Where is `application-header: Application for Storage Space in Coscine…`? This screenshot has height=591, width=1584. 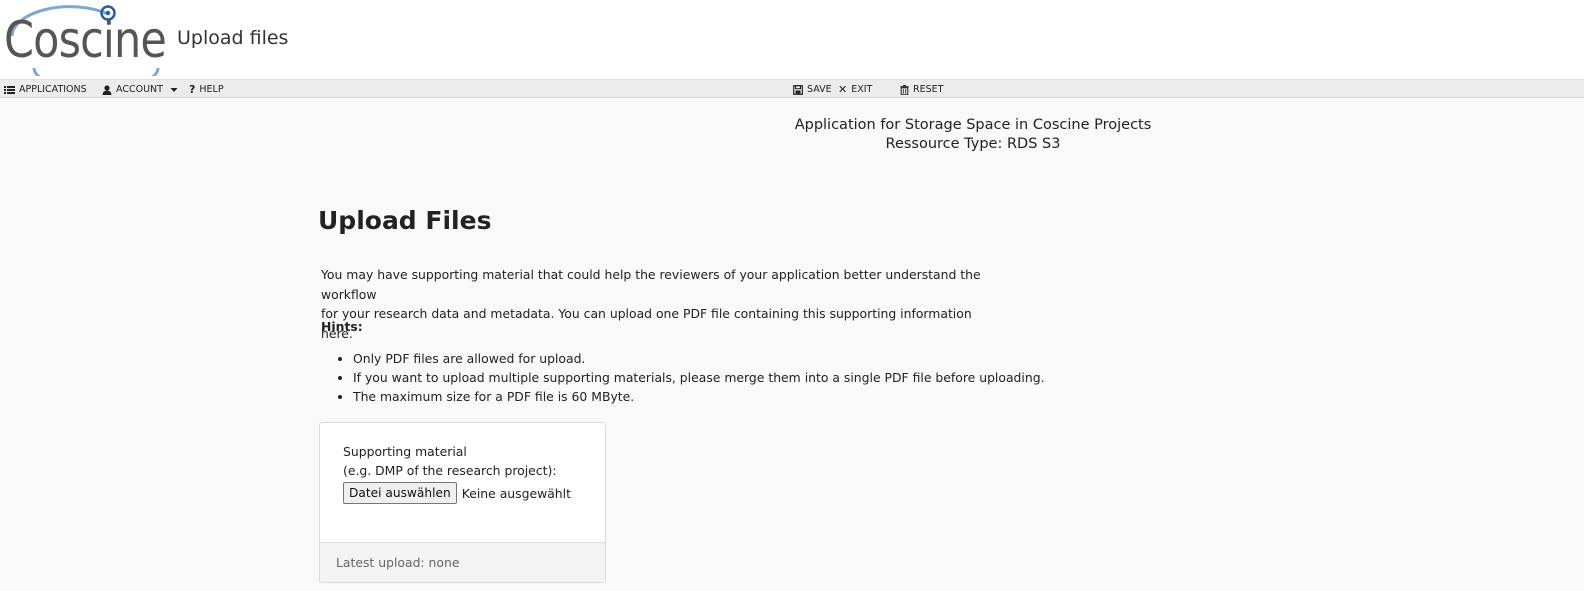
application-header: Application for Storage Space in Coscine… is located at coordinates (973, 135).